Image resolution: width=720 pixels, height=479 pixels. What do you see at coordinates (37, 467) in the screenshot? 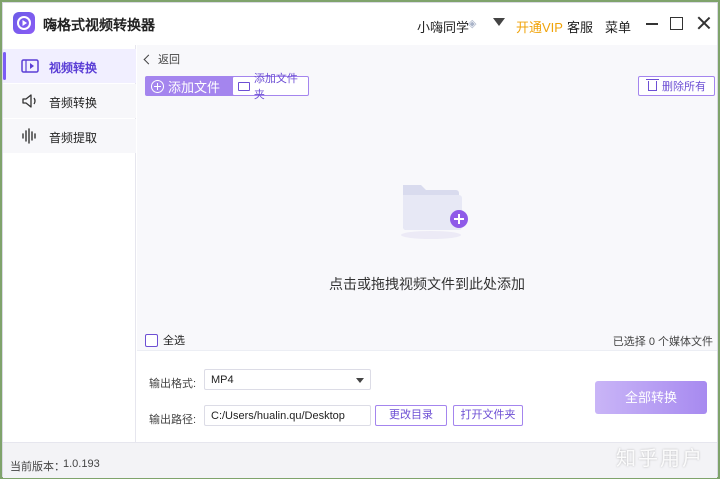
I see `version-label: 当前版本：` at bounding box center [37, 467].